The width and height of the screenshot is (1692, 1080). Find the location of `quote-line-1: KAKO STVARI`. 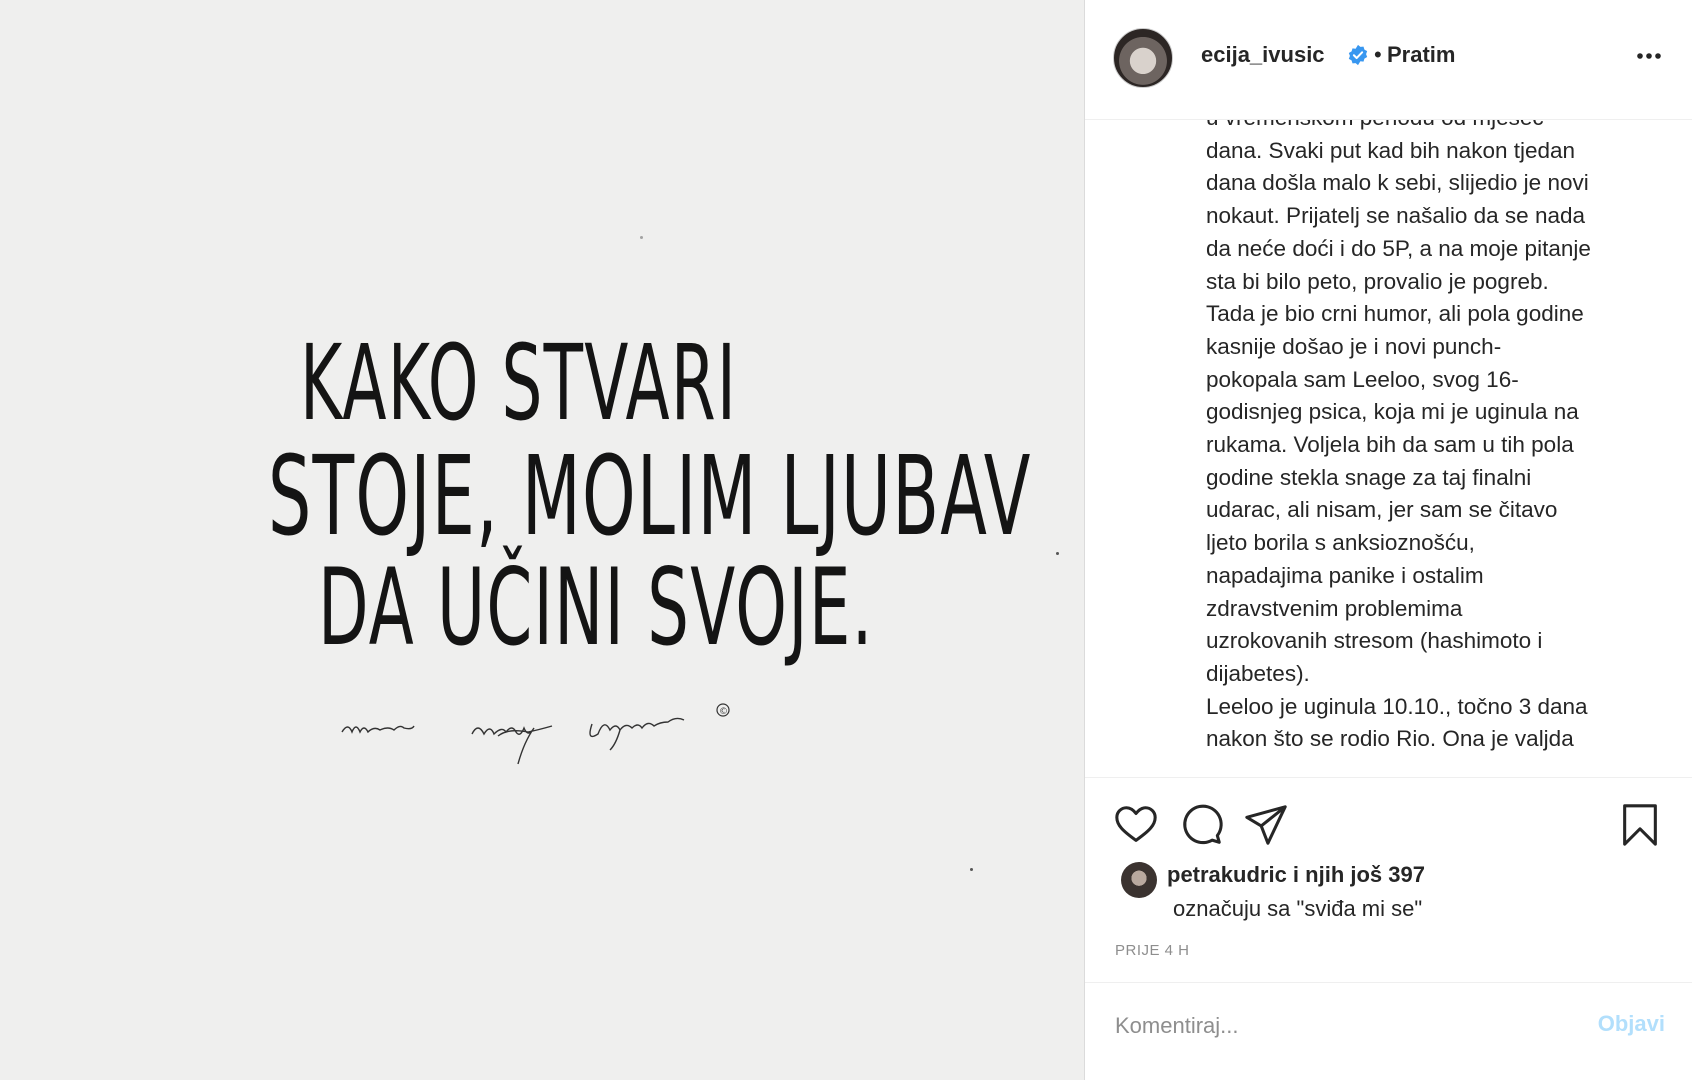

quote-line-1: KAKO STVARI is located at coordinates (519, 383).